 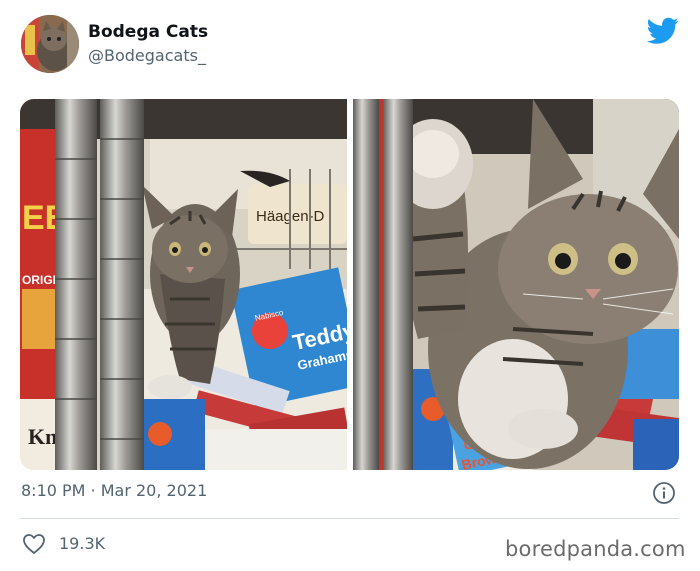 What do you see at coordinates (664, 493) in the screenshot?
I see `info-icon` at bounding box center [664, 493].